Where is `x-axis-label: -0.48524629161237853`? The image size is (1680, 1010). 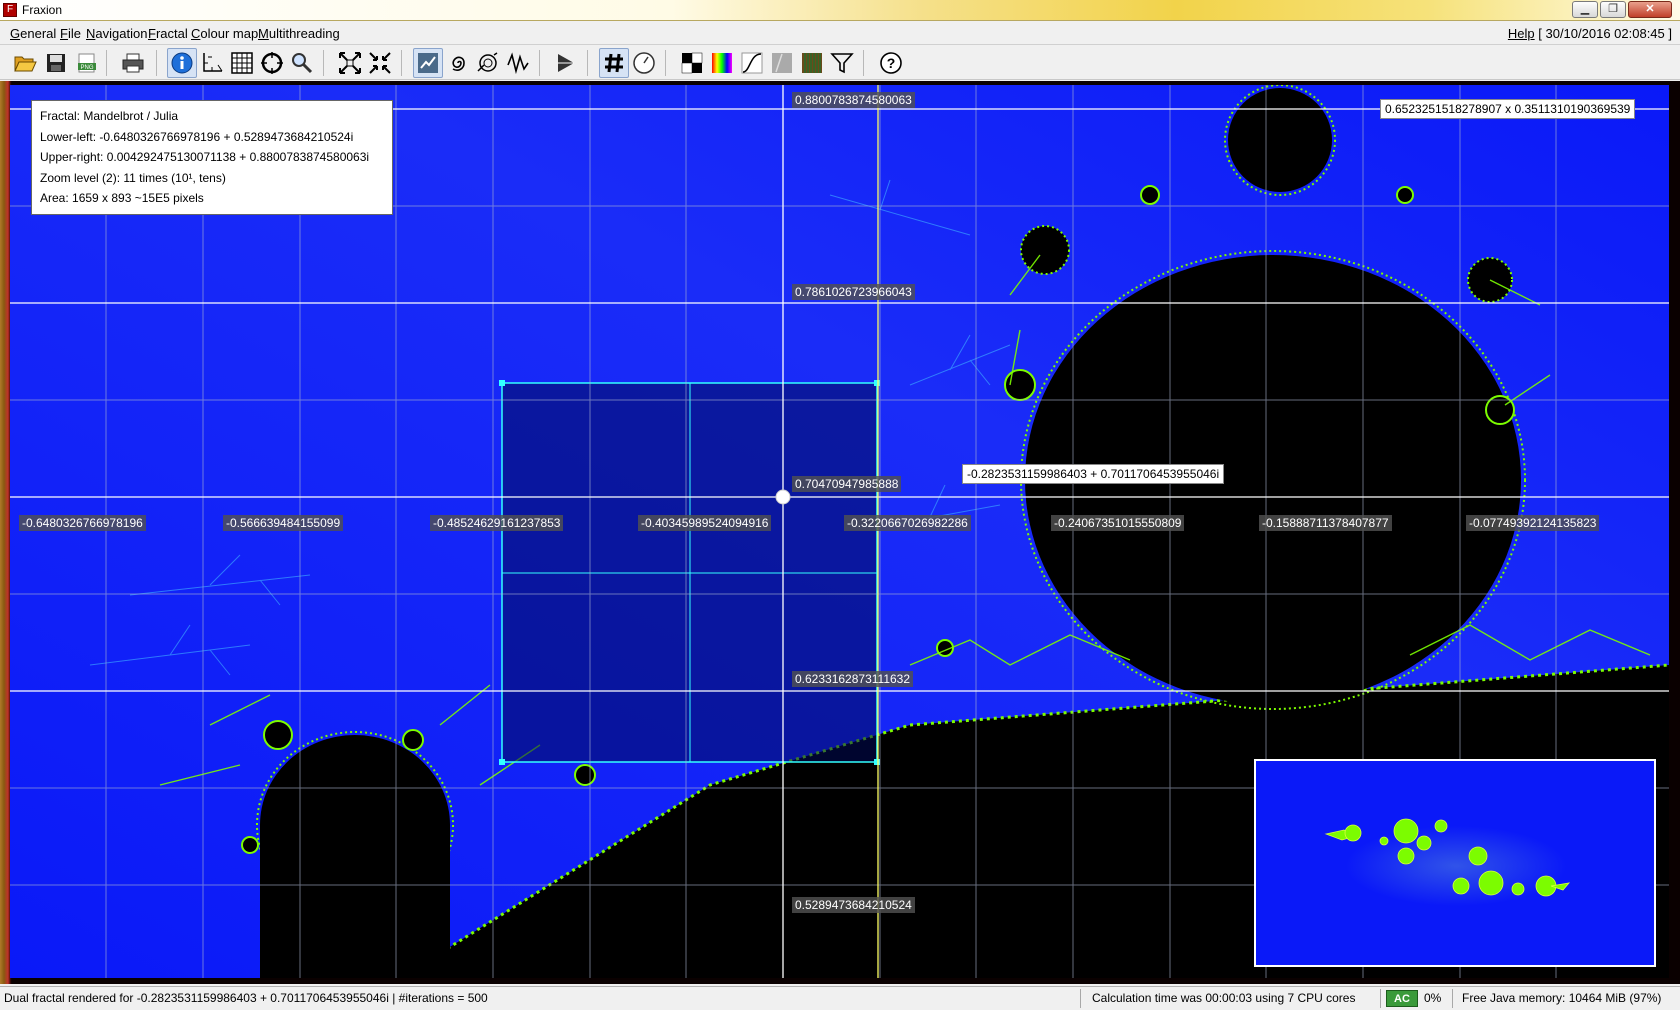 x-axis-label: -0.48524629161237853 is located at coordinates (497, 523).